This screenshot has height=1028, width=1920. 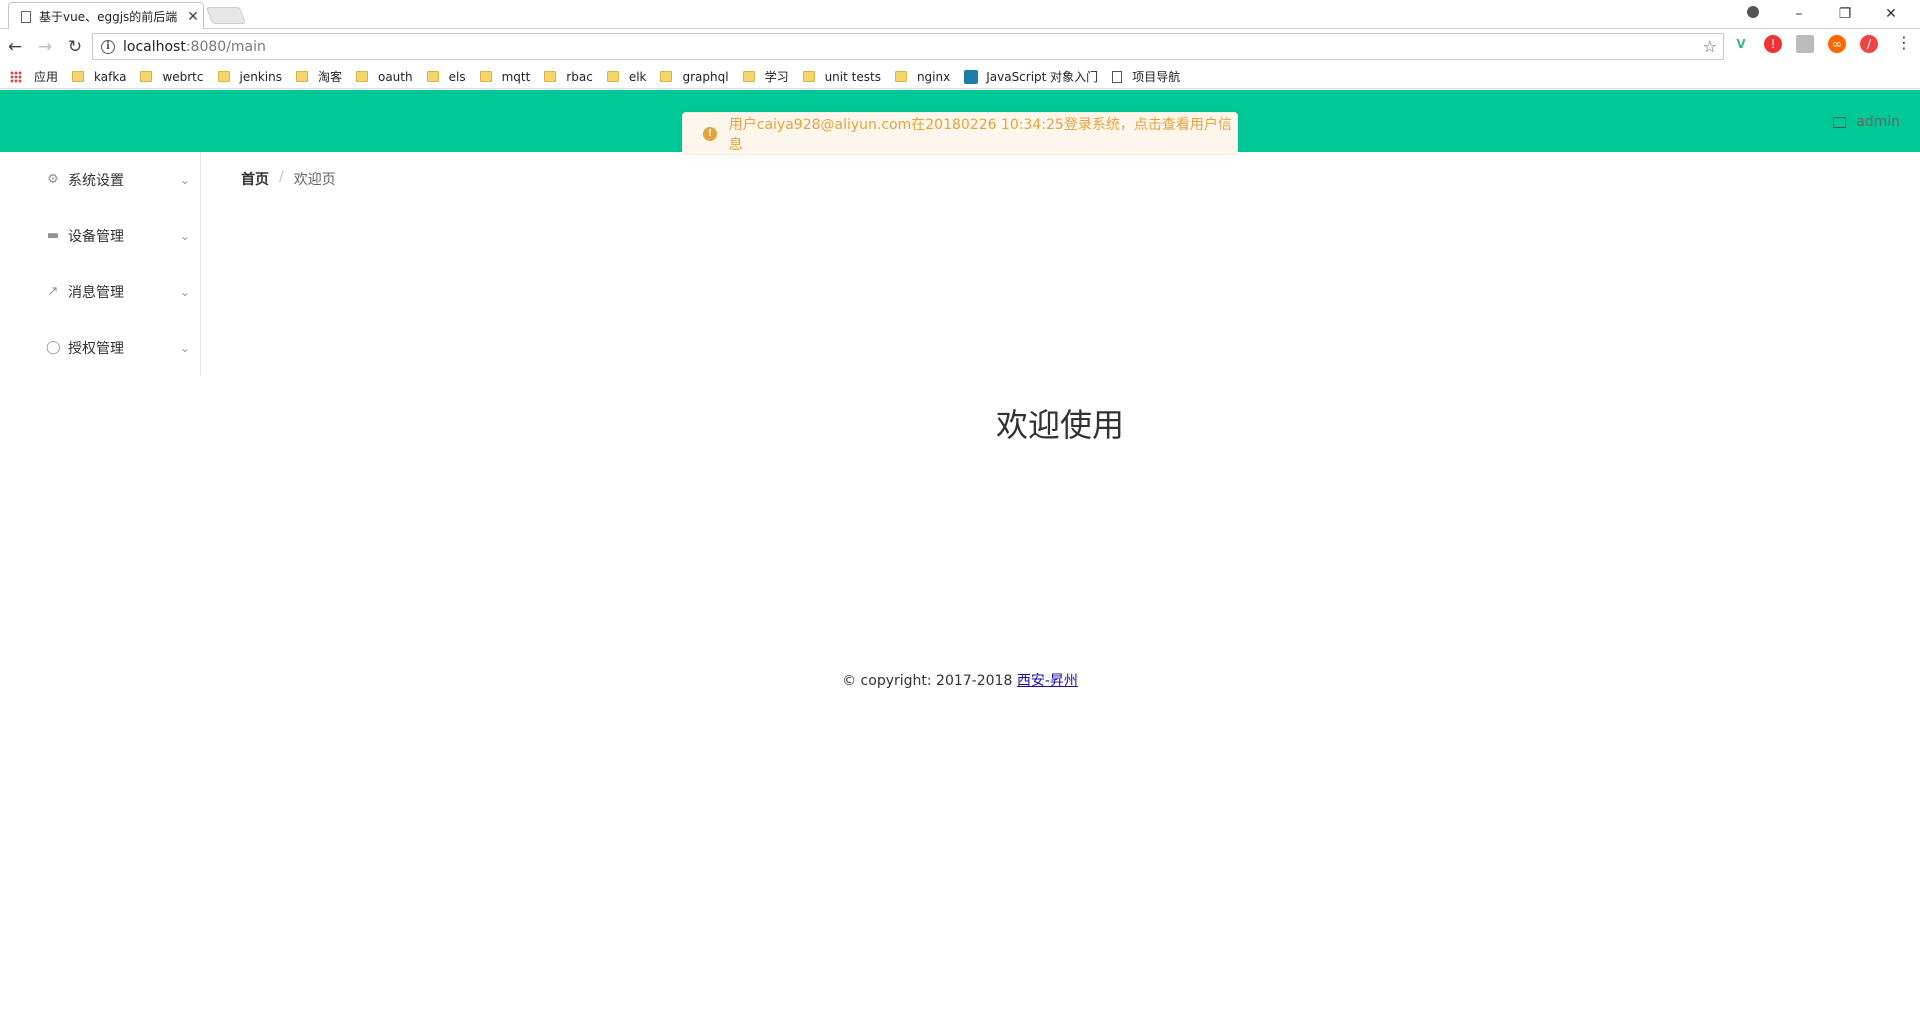 What do you see at coordinates (288, 179) in the screenshot?
I see `breadcrumb: 首页 / 欢迎页` at bounding box center [288, 179].